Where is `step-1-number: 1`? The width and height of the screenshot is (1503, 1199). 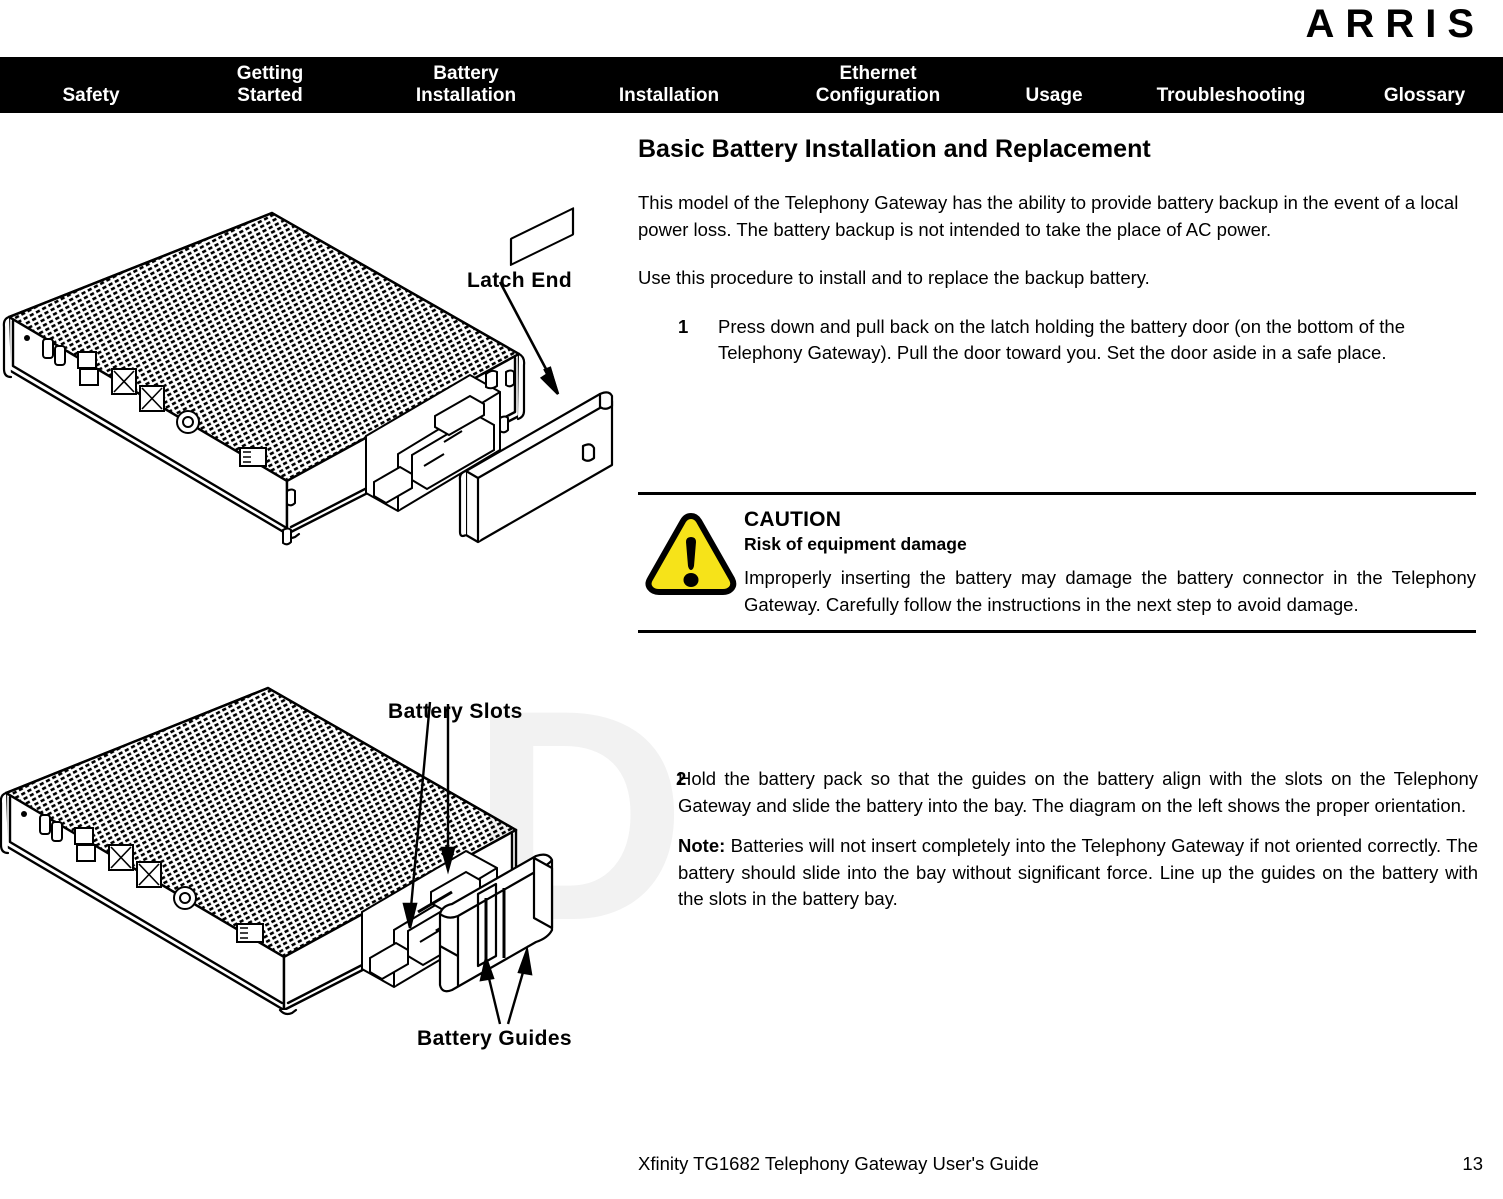
step-1-number: 1 is located at coordinates (683, 326).